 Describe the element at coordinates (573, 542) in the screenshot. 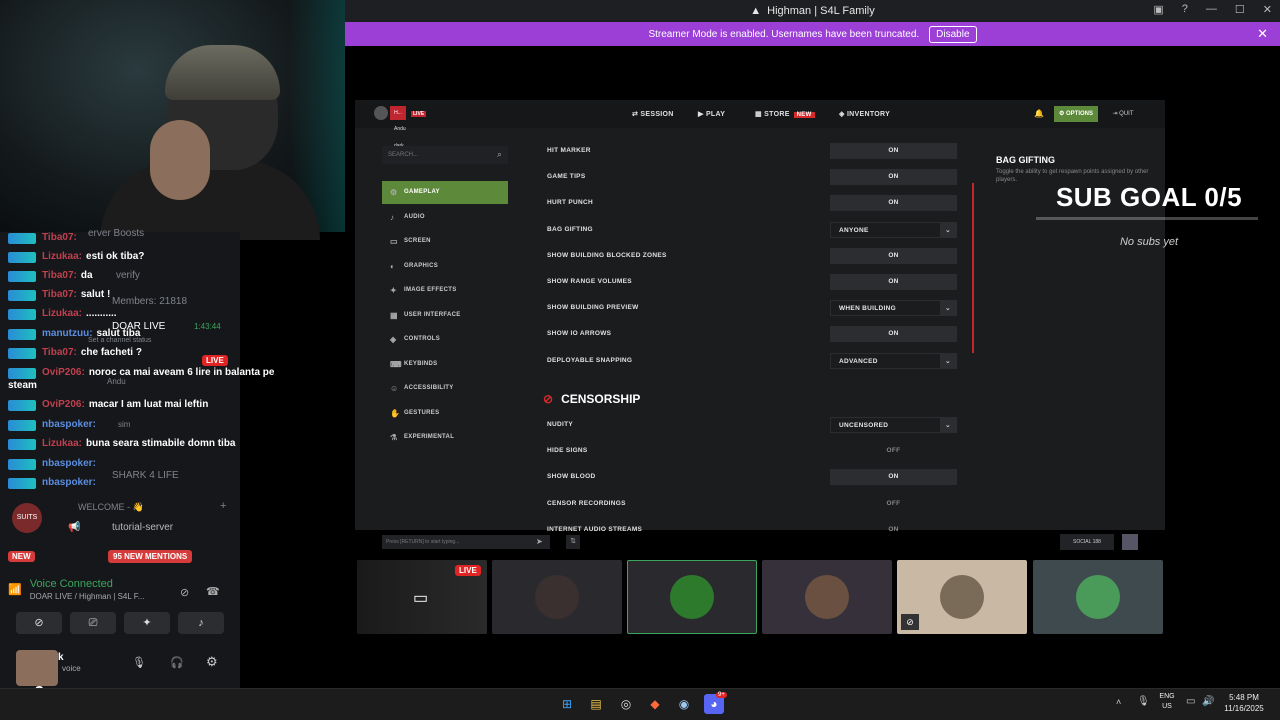

I see `chat-expand-icon: ⇅` at that location.